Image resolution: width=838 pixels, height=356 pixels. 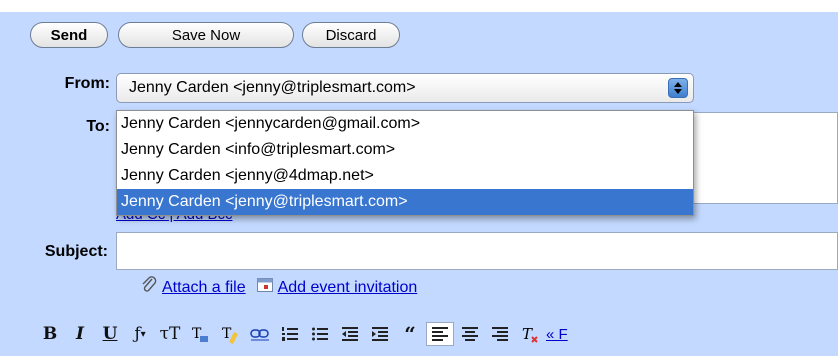 What do you see at coordinates (149, 287) in the screenshot?
I see `paperclip-icon` at bounding box center [149, 287].